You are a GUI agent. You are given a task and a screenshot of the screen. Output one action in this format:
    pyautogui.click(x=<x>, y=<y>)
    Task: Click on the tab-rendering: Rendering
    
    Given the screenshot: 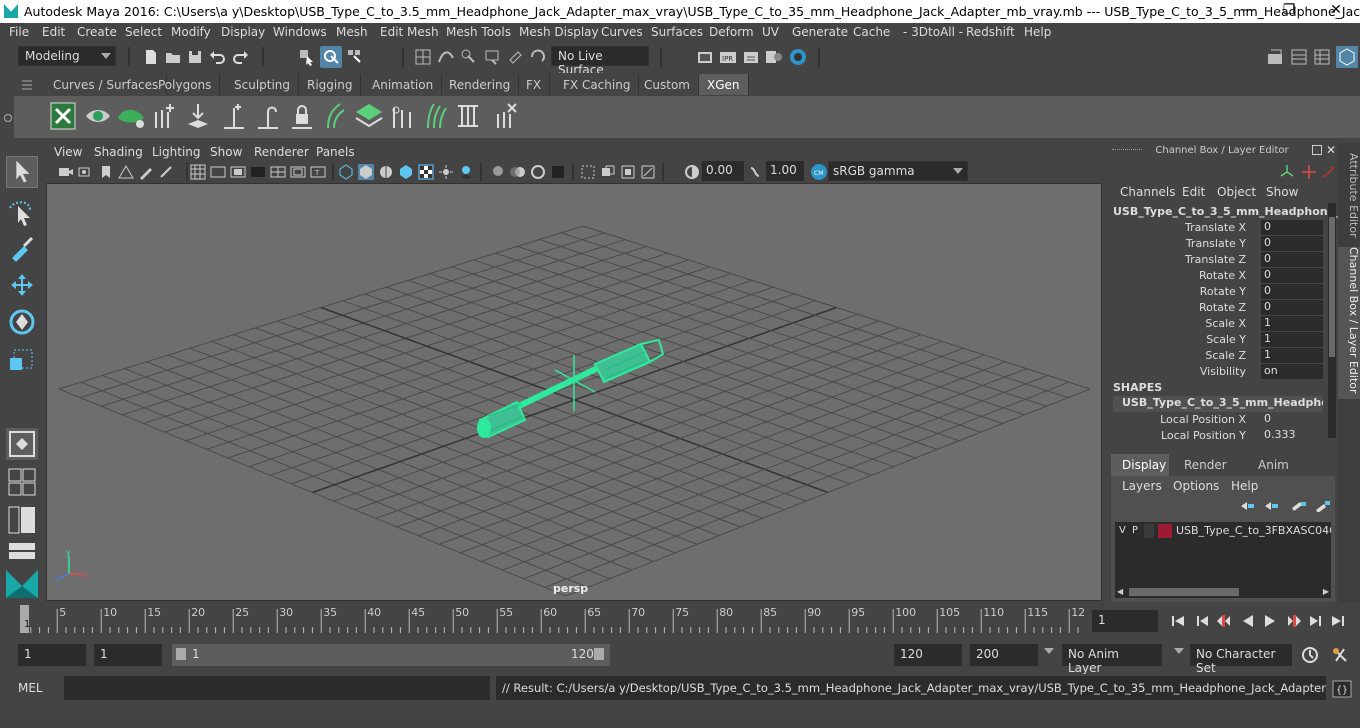 What is the action you would take?
    pyautogui.click(x=480, y=84)
    